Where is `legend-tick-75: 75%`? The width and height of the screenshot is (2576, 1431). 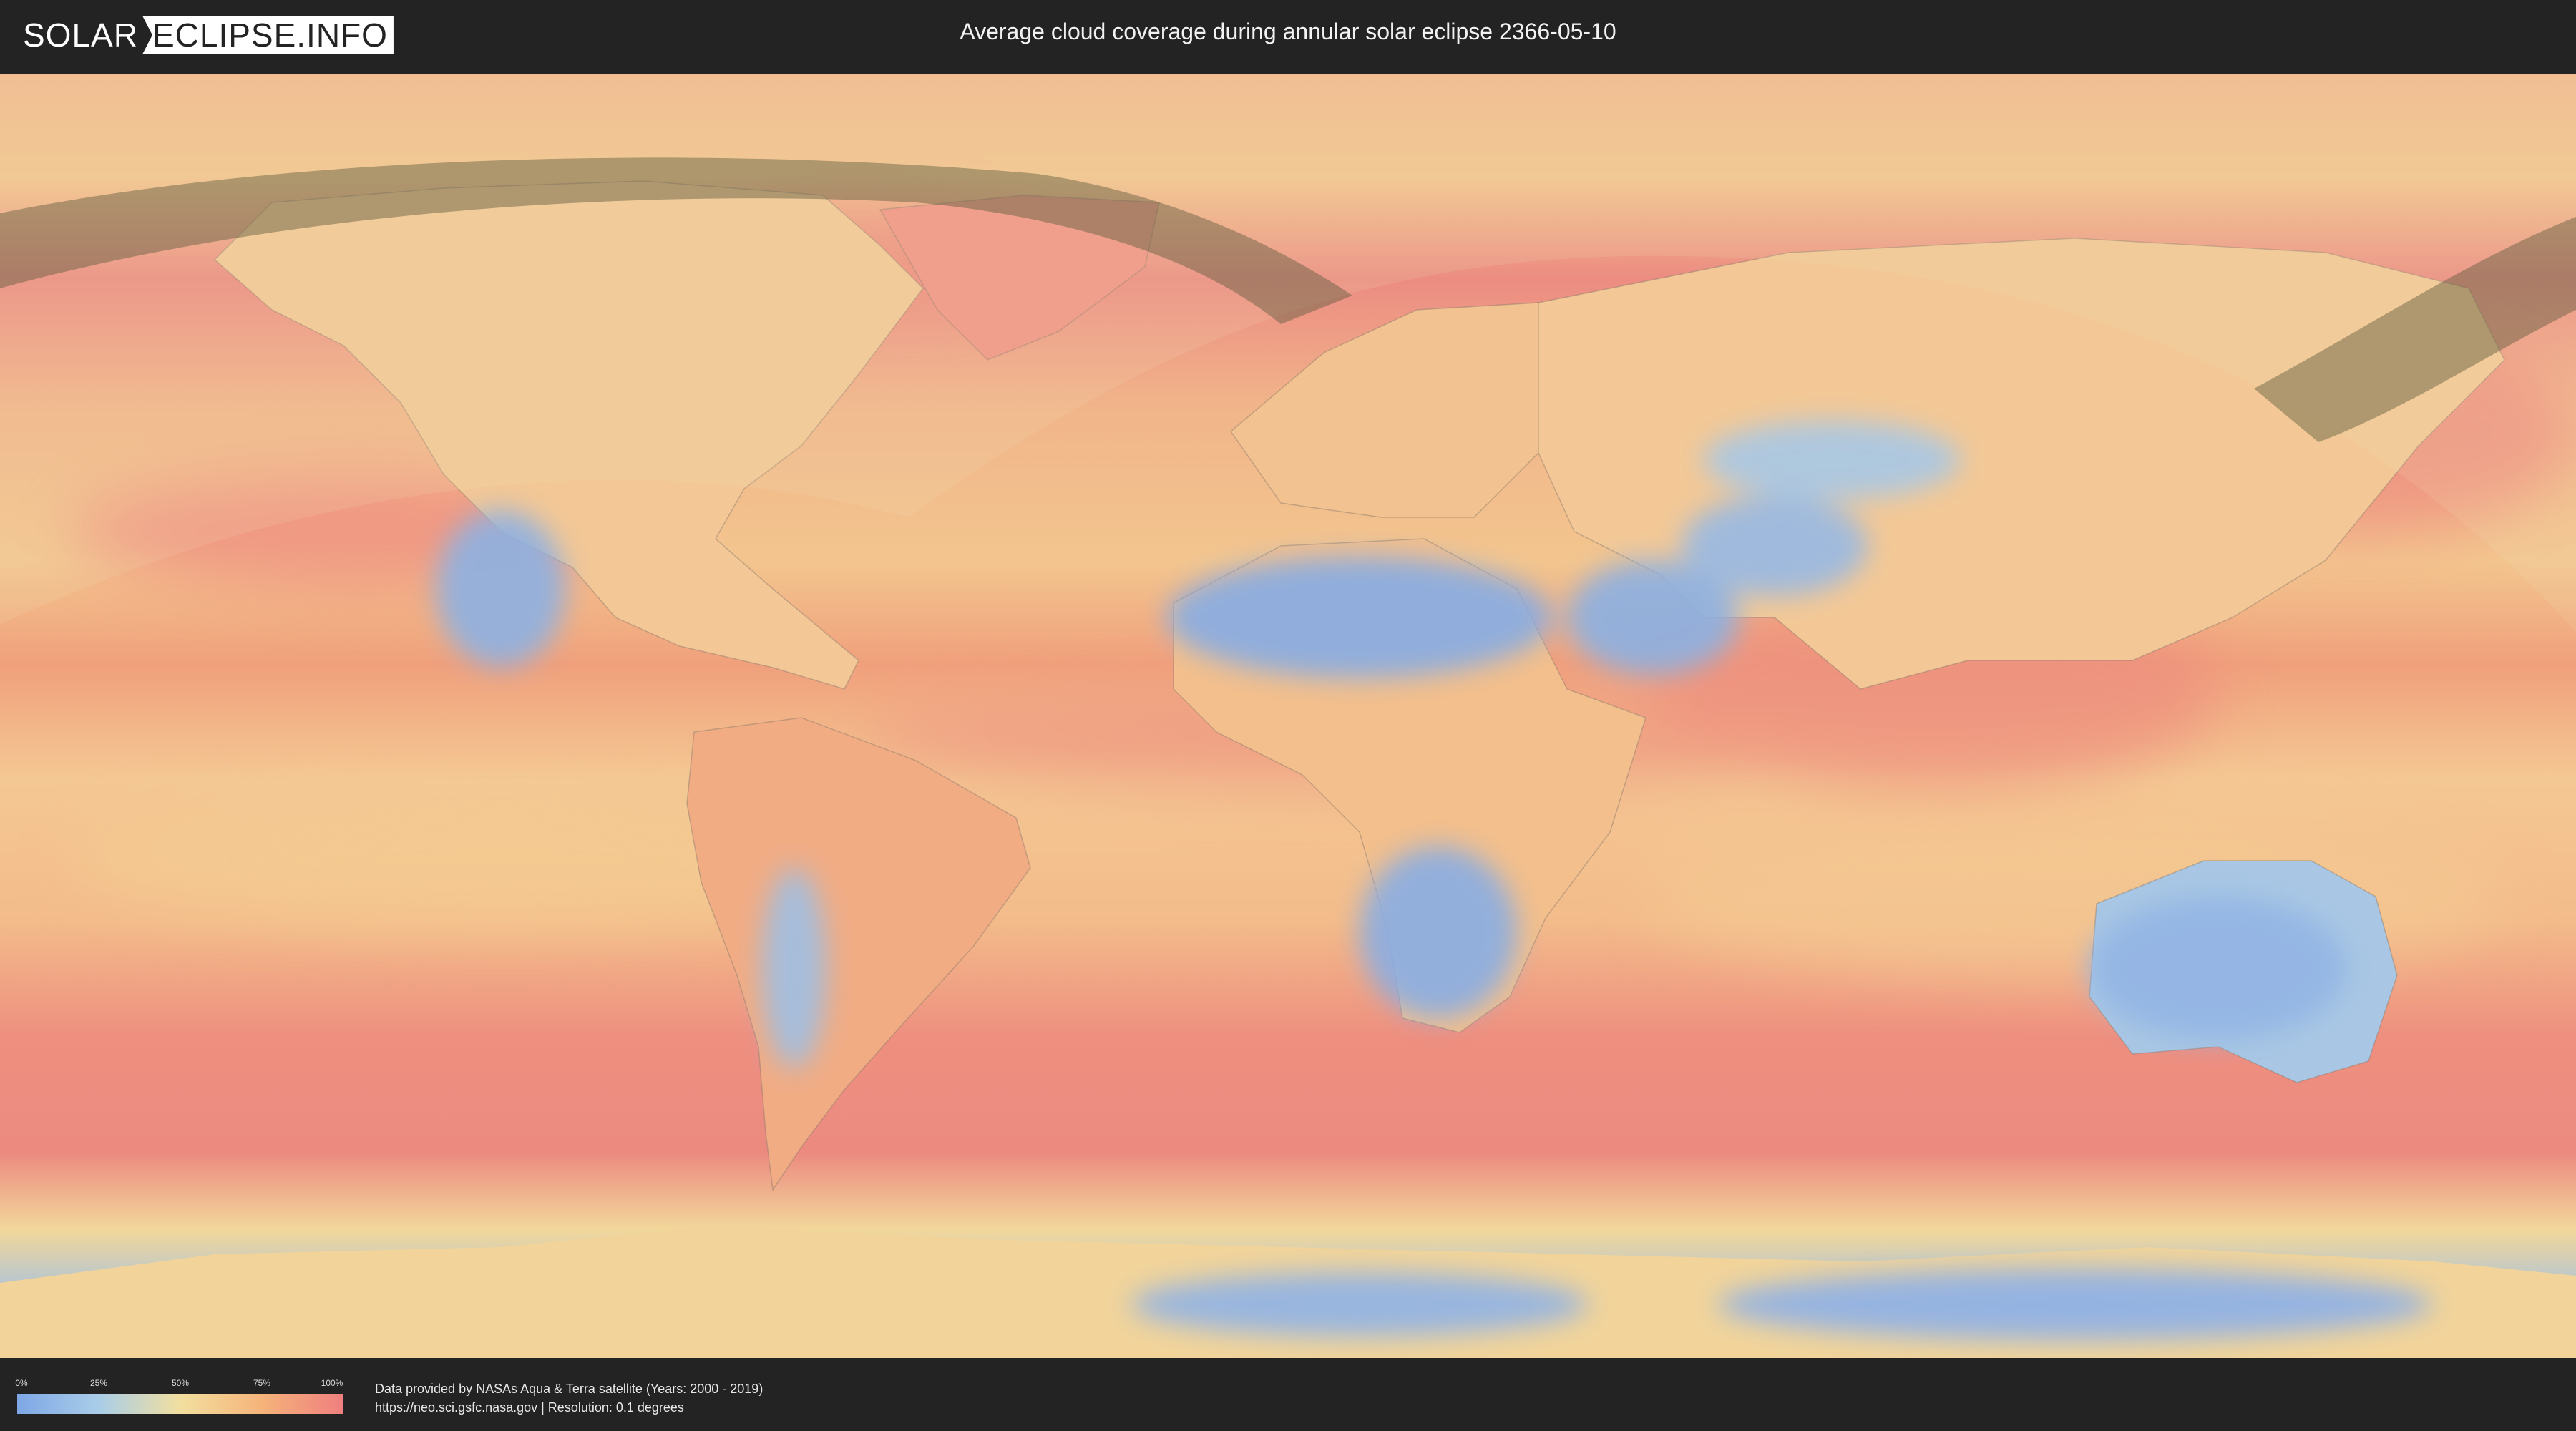
legend-tick-75: 75% is located at coordinates (262, 1383).